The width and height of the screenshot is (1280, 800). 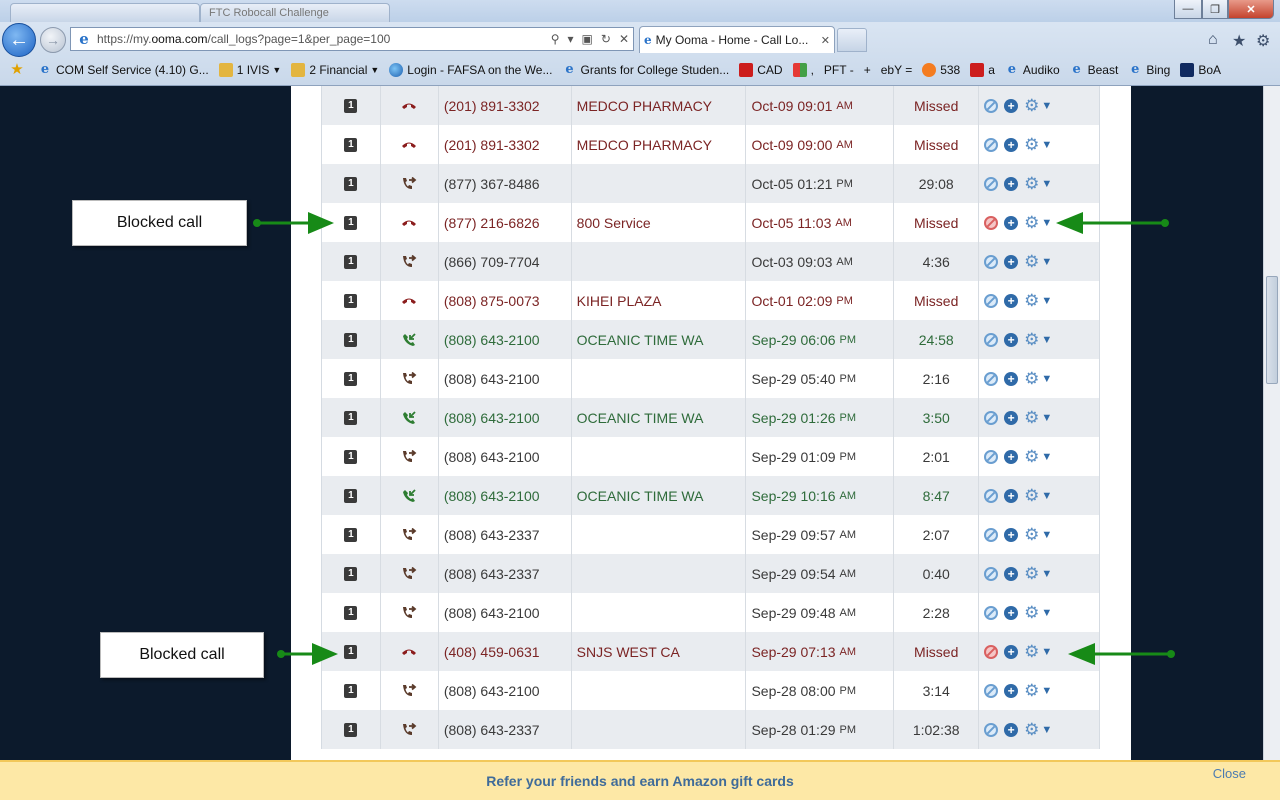 What do you see at coordinates (1229, 773) in the screenshot?
I see `banner-close-link: Close` at bounding box center [1229, 773].